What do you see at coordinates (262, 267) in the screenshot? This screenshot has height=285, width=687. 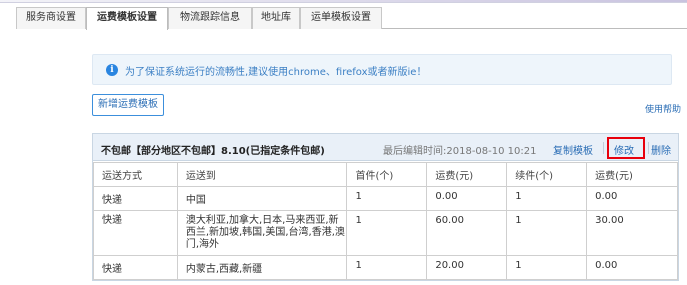 I see `destination-cell: 内蒙古,西藏,新疆` at bounding box center [262, 267].